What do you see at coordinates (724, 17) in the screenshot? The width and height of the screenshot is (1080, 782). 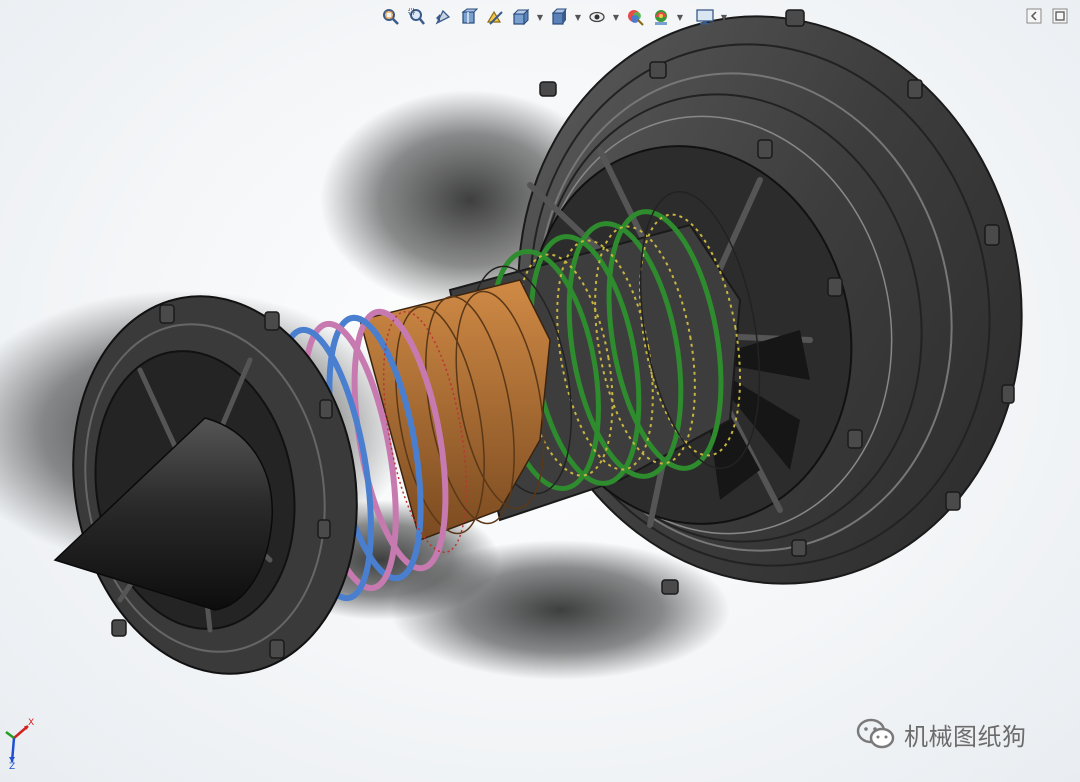 I see `view-settings-dropdown-icon: ▼` at bounding box center [724, 17].